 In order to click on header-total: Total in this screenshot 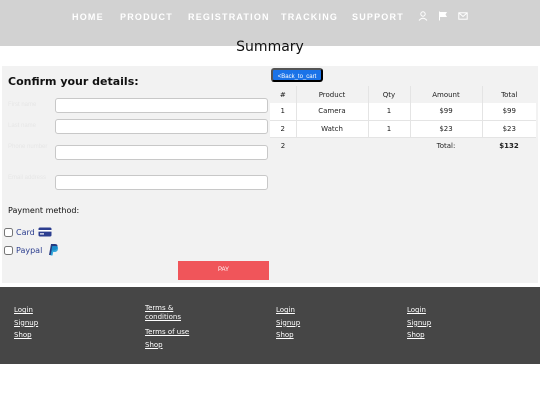, I will do `click(509, 94)`.